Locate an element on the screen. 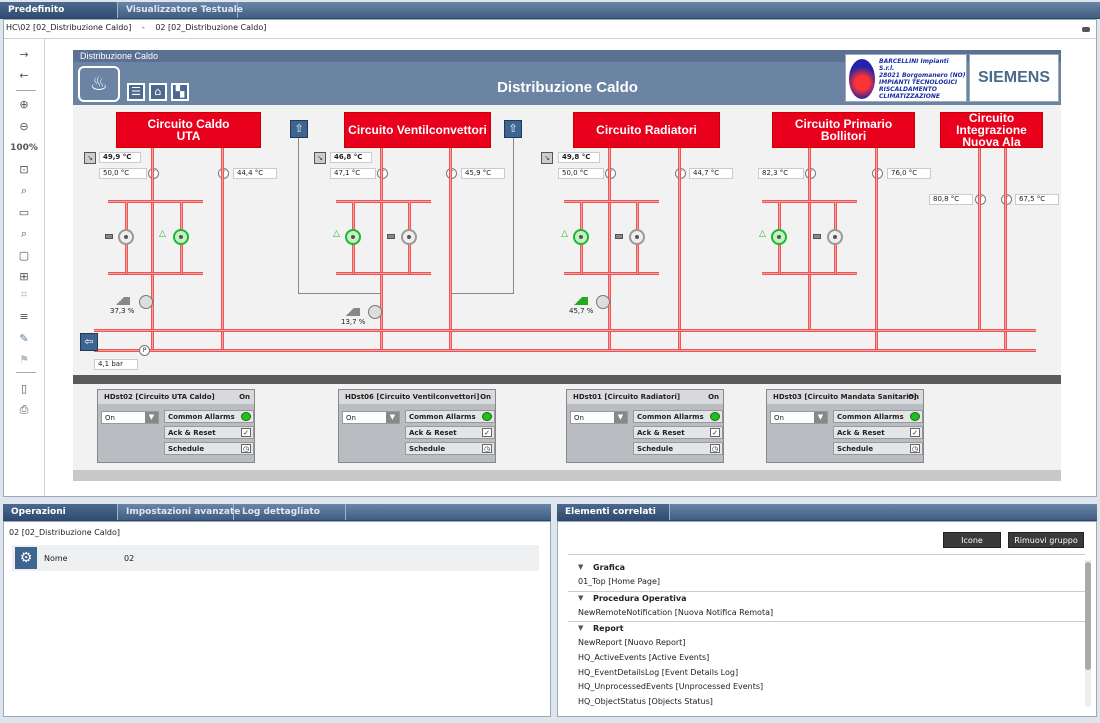 The height and width of the screenshot is (723, 1100). search-icon: ⌕ is located at coordinates (24, 191).